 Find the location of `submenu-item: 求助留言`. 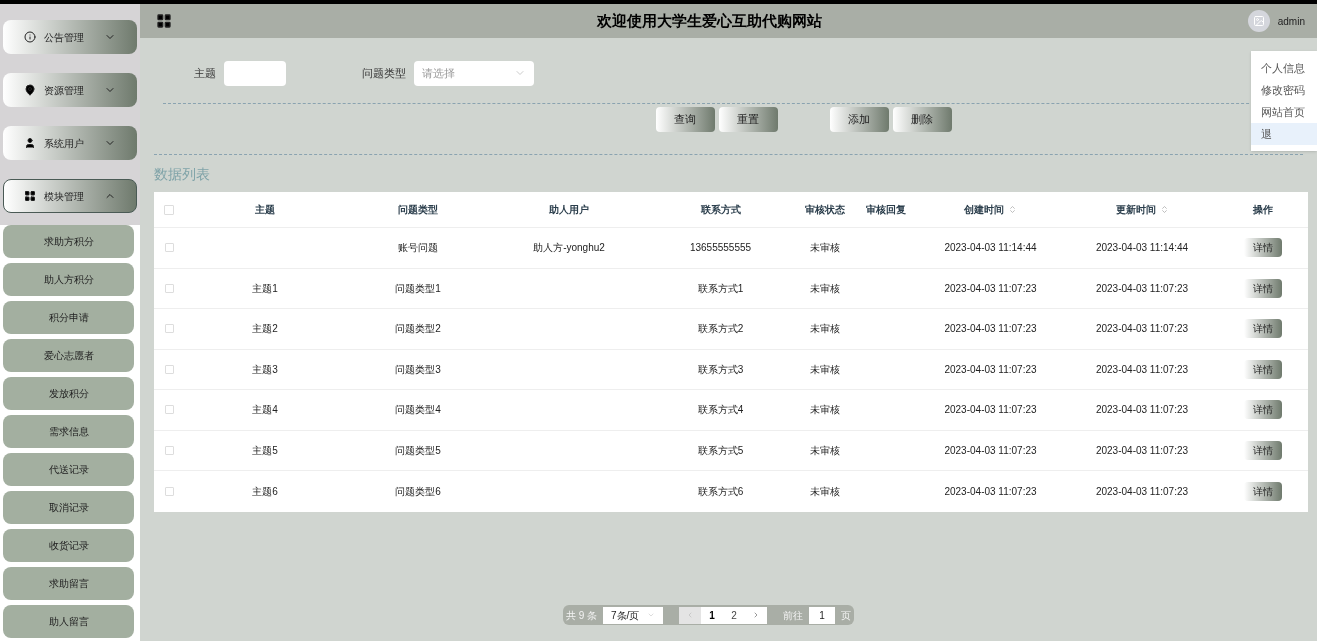

submenu-item: 求助留言 is located at coordinates (68, 583).